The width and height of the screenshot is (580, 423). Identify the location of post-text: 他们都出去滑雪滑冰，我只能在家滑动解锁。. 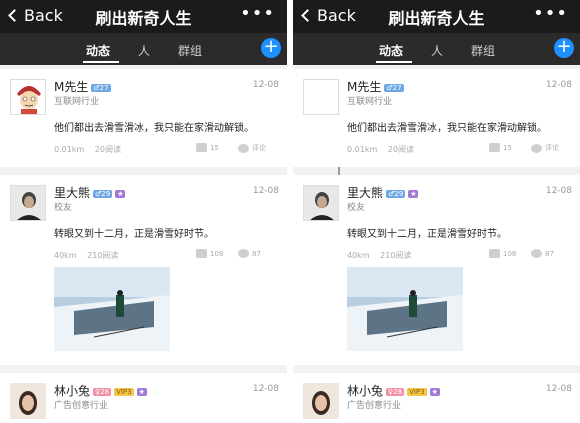
(447, 128).